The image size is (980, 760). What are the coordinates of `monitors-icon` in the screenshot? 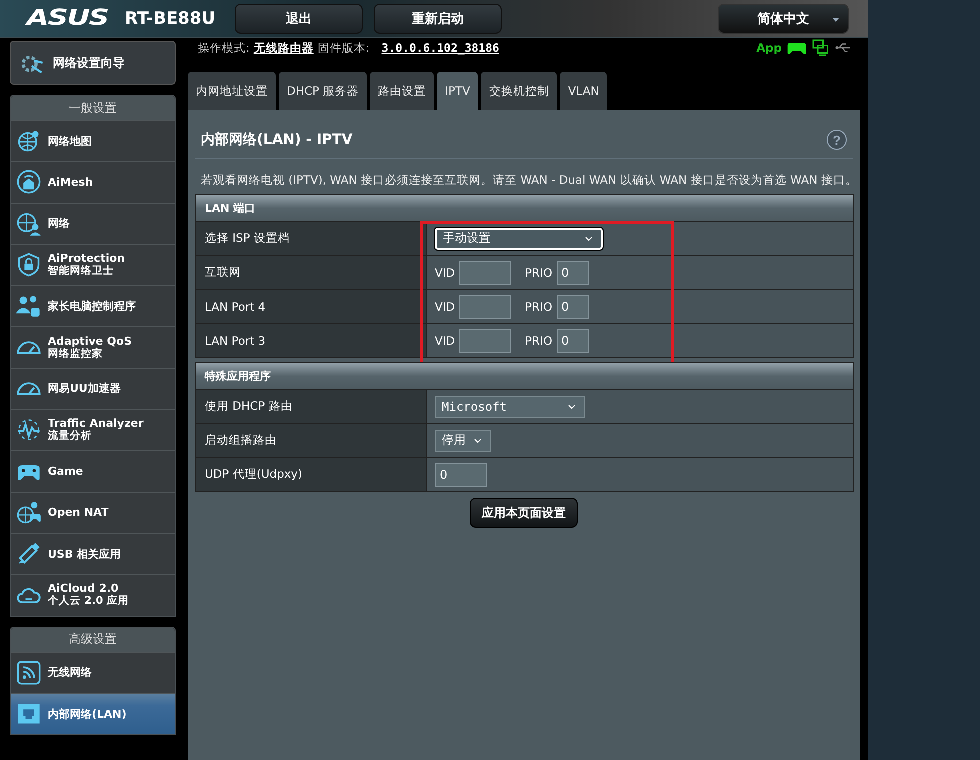 It's located at (821, 48).